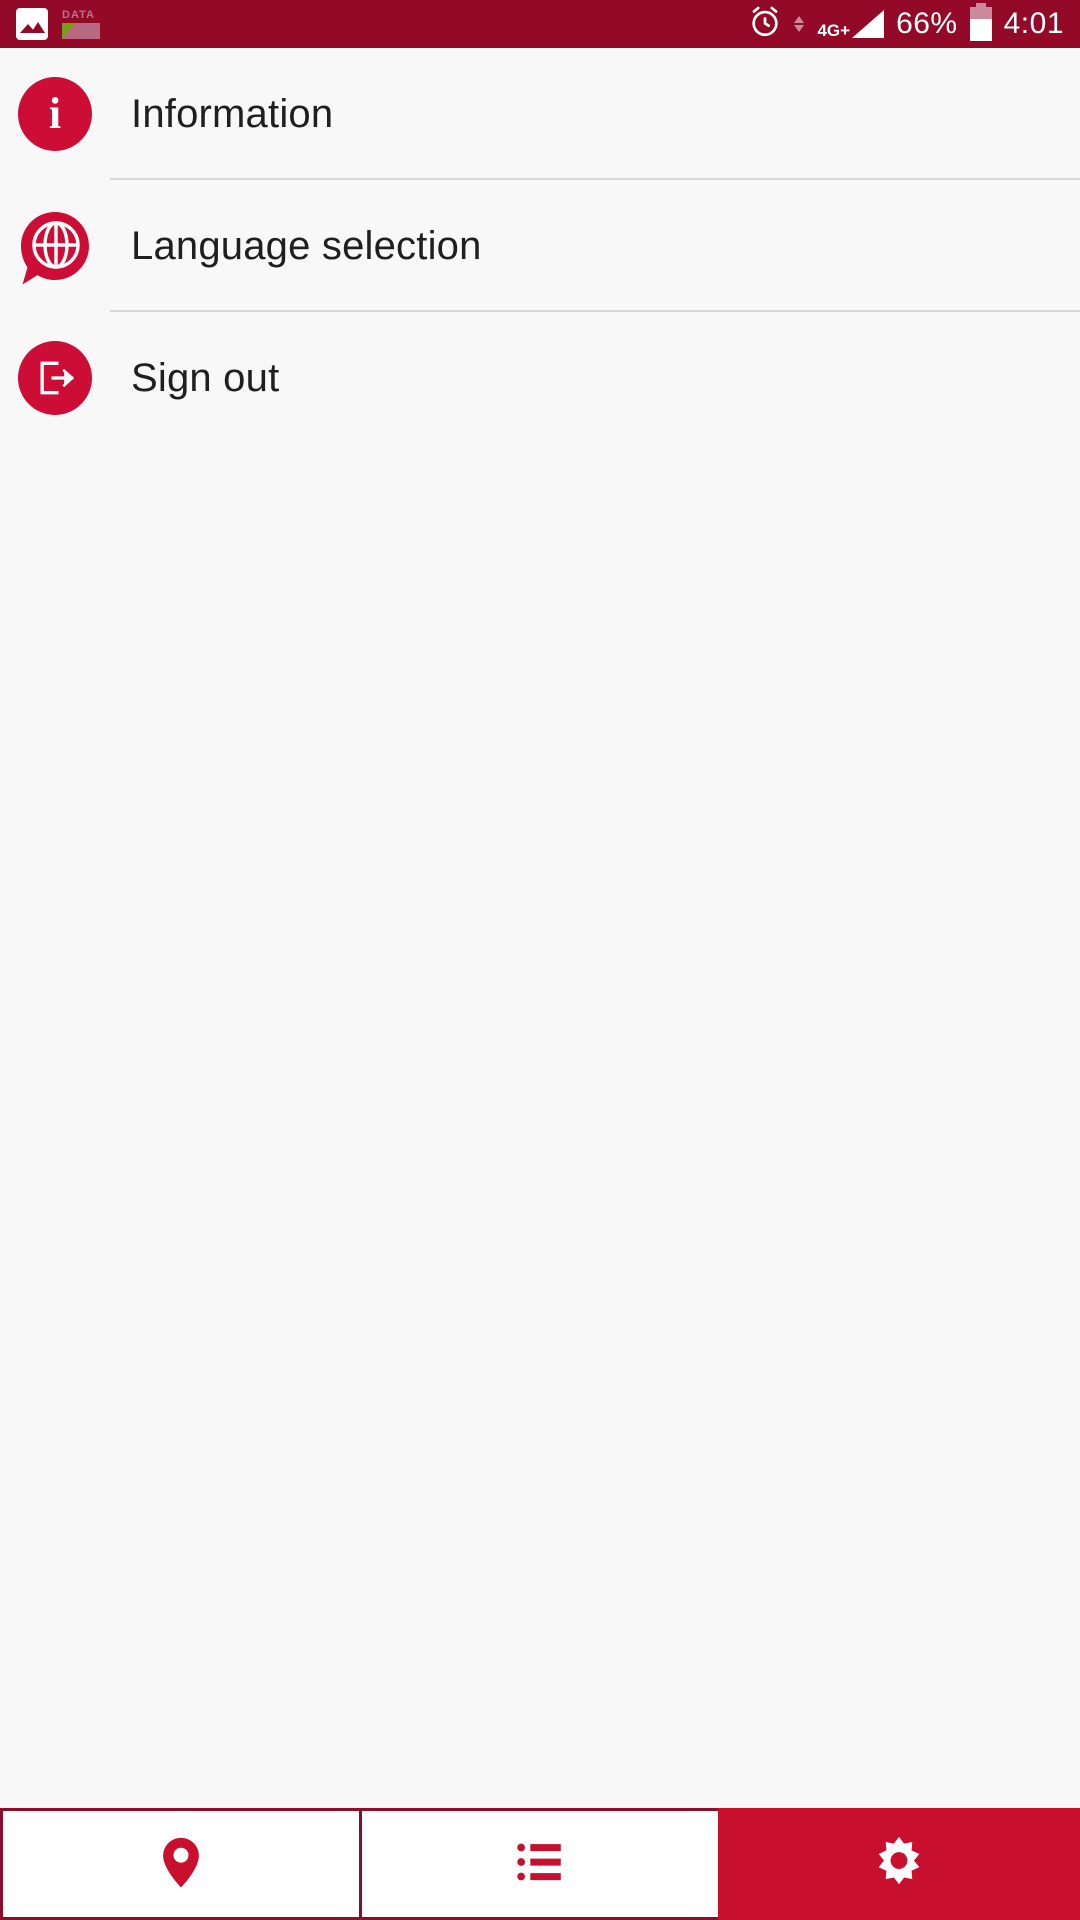  I want to click on status-bar-right: 4G+ 66% 4:01, so click(906, 23).